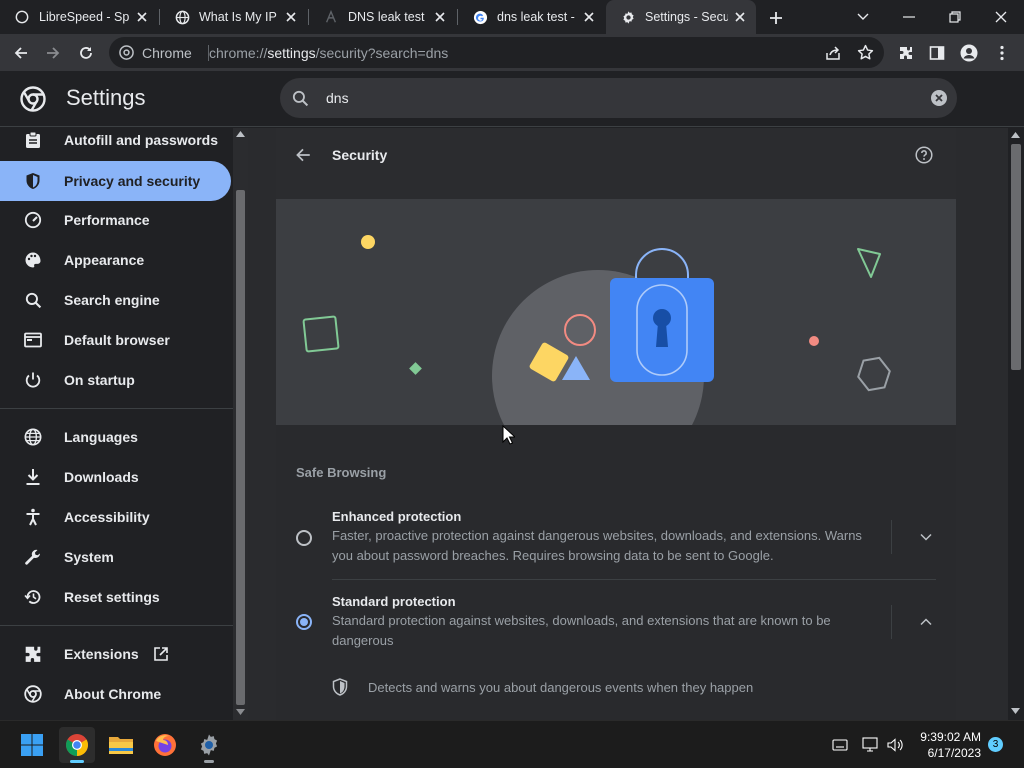 This screenshot has height=768, width=1024. Describe the element at coordinates (394, 601) in the screenshot. I see `option-title: Standard protection` at that location.